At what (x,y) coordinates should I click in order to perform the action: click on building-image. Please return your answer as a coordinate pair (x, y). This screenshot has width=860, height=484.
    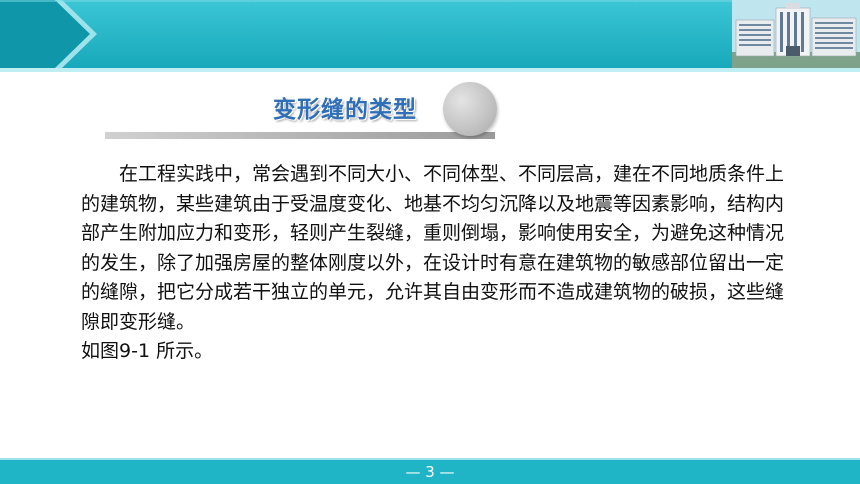
    Looking at the image, I should click on (796, 34).